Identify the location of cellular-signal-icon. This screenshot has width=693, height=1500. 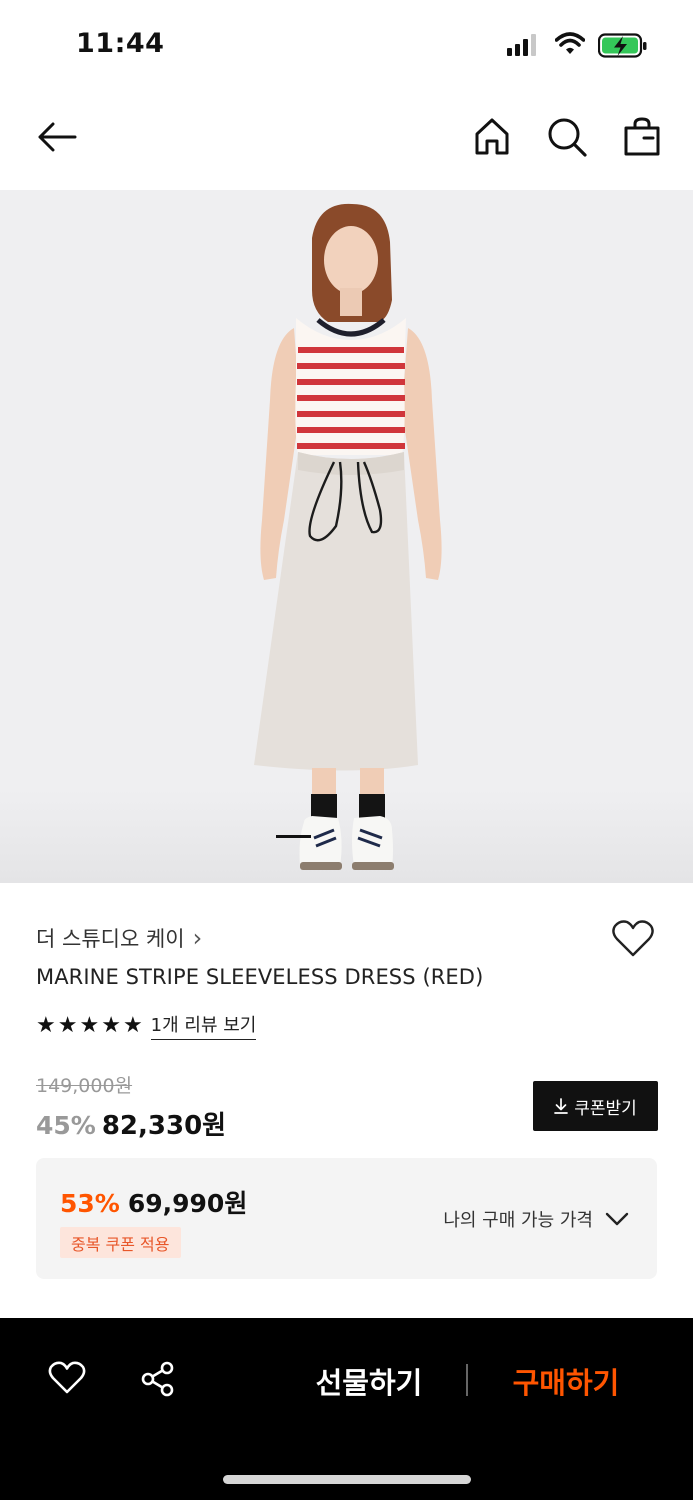
(521, 45).